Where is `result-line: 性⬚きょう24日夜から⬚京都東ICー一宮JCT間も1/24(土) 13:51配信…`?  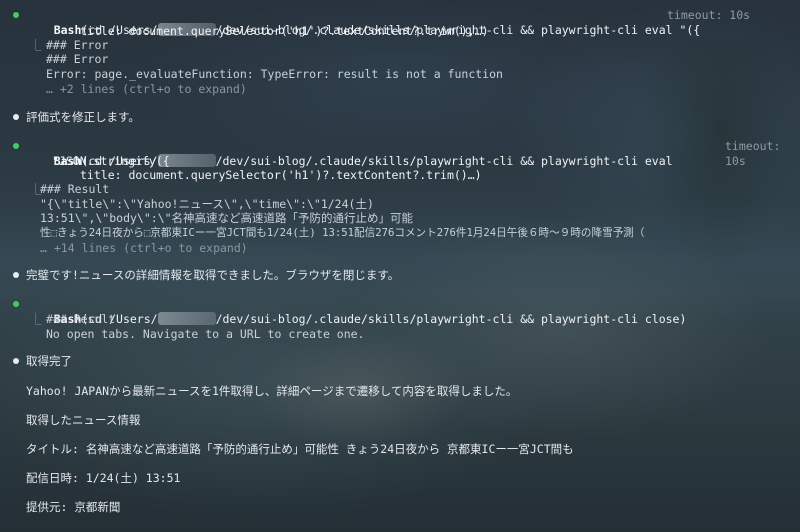
result-line: 性⬚きょう24日夜から⬚京都東ICー一宮JCT間も1/24(土) 13:51配信… is located at coordinates (342, 233).